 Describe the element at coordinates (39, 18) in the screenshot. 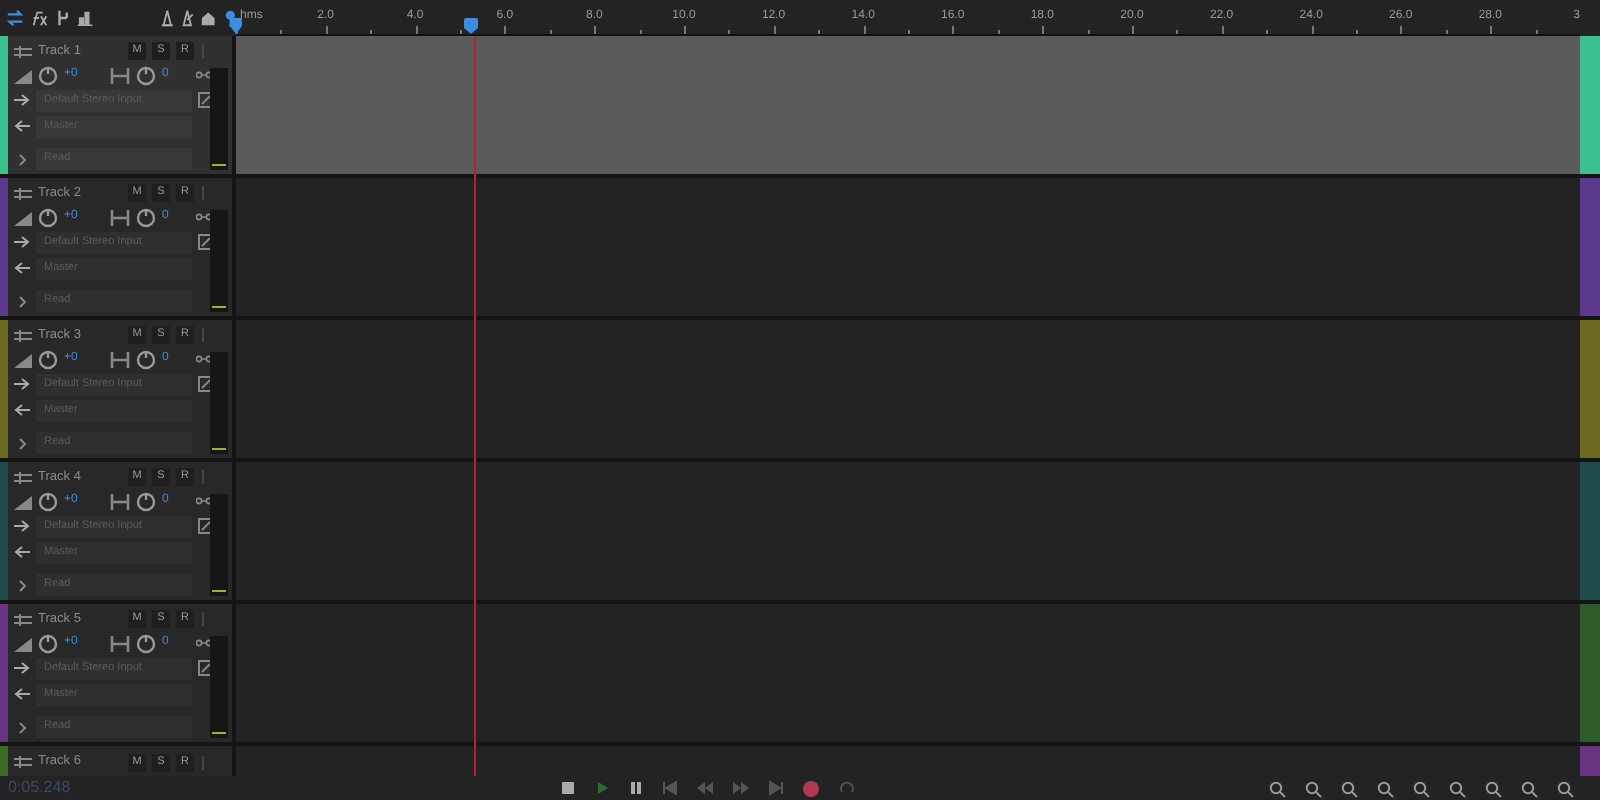

I see `effects-icon` at that location.